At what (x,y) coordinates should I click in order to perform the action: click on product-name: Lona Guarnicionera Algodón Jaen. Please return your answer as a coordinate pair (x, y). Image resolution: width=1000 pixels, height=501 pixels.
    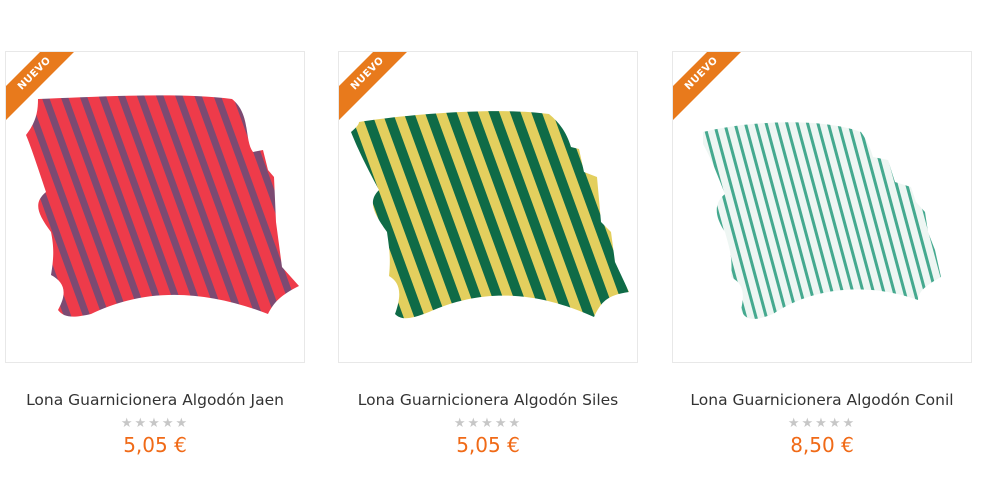
    Looking at the image, I should click on (155, 400).